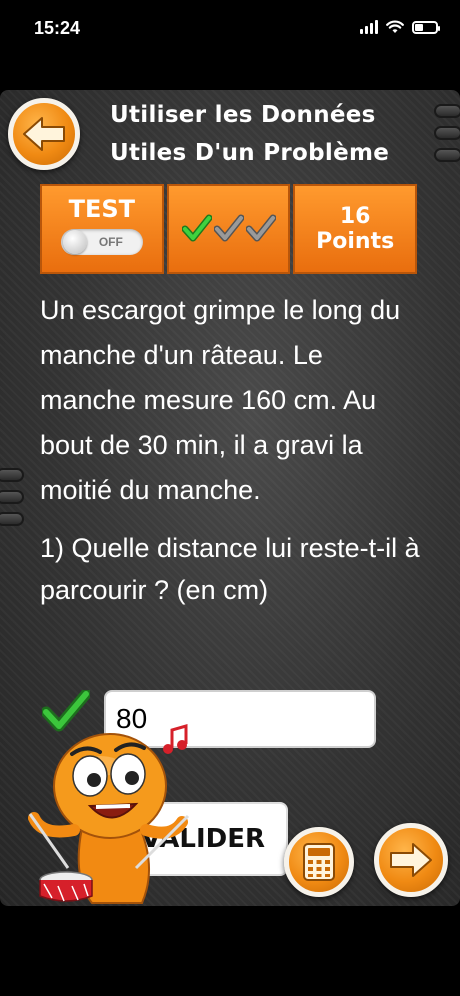 This screenshot has height=996, width=460. I want to click on status-time: 15:24, so click(57, 28).